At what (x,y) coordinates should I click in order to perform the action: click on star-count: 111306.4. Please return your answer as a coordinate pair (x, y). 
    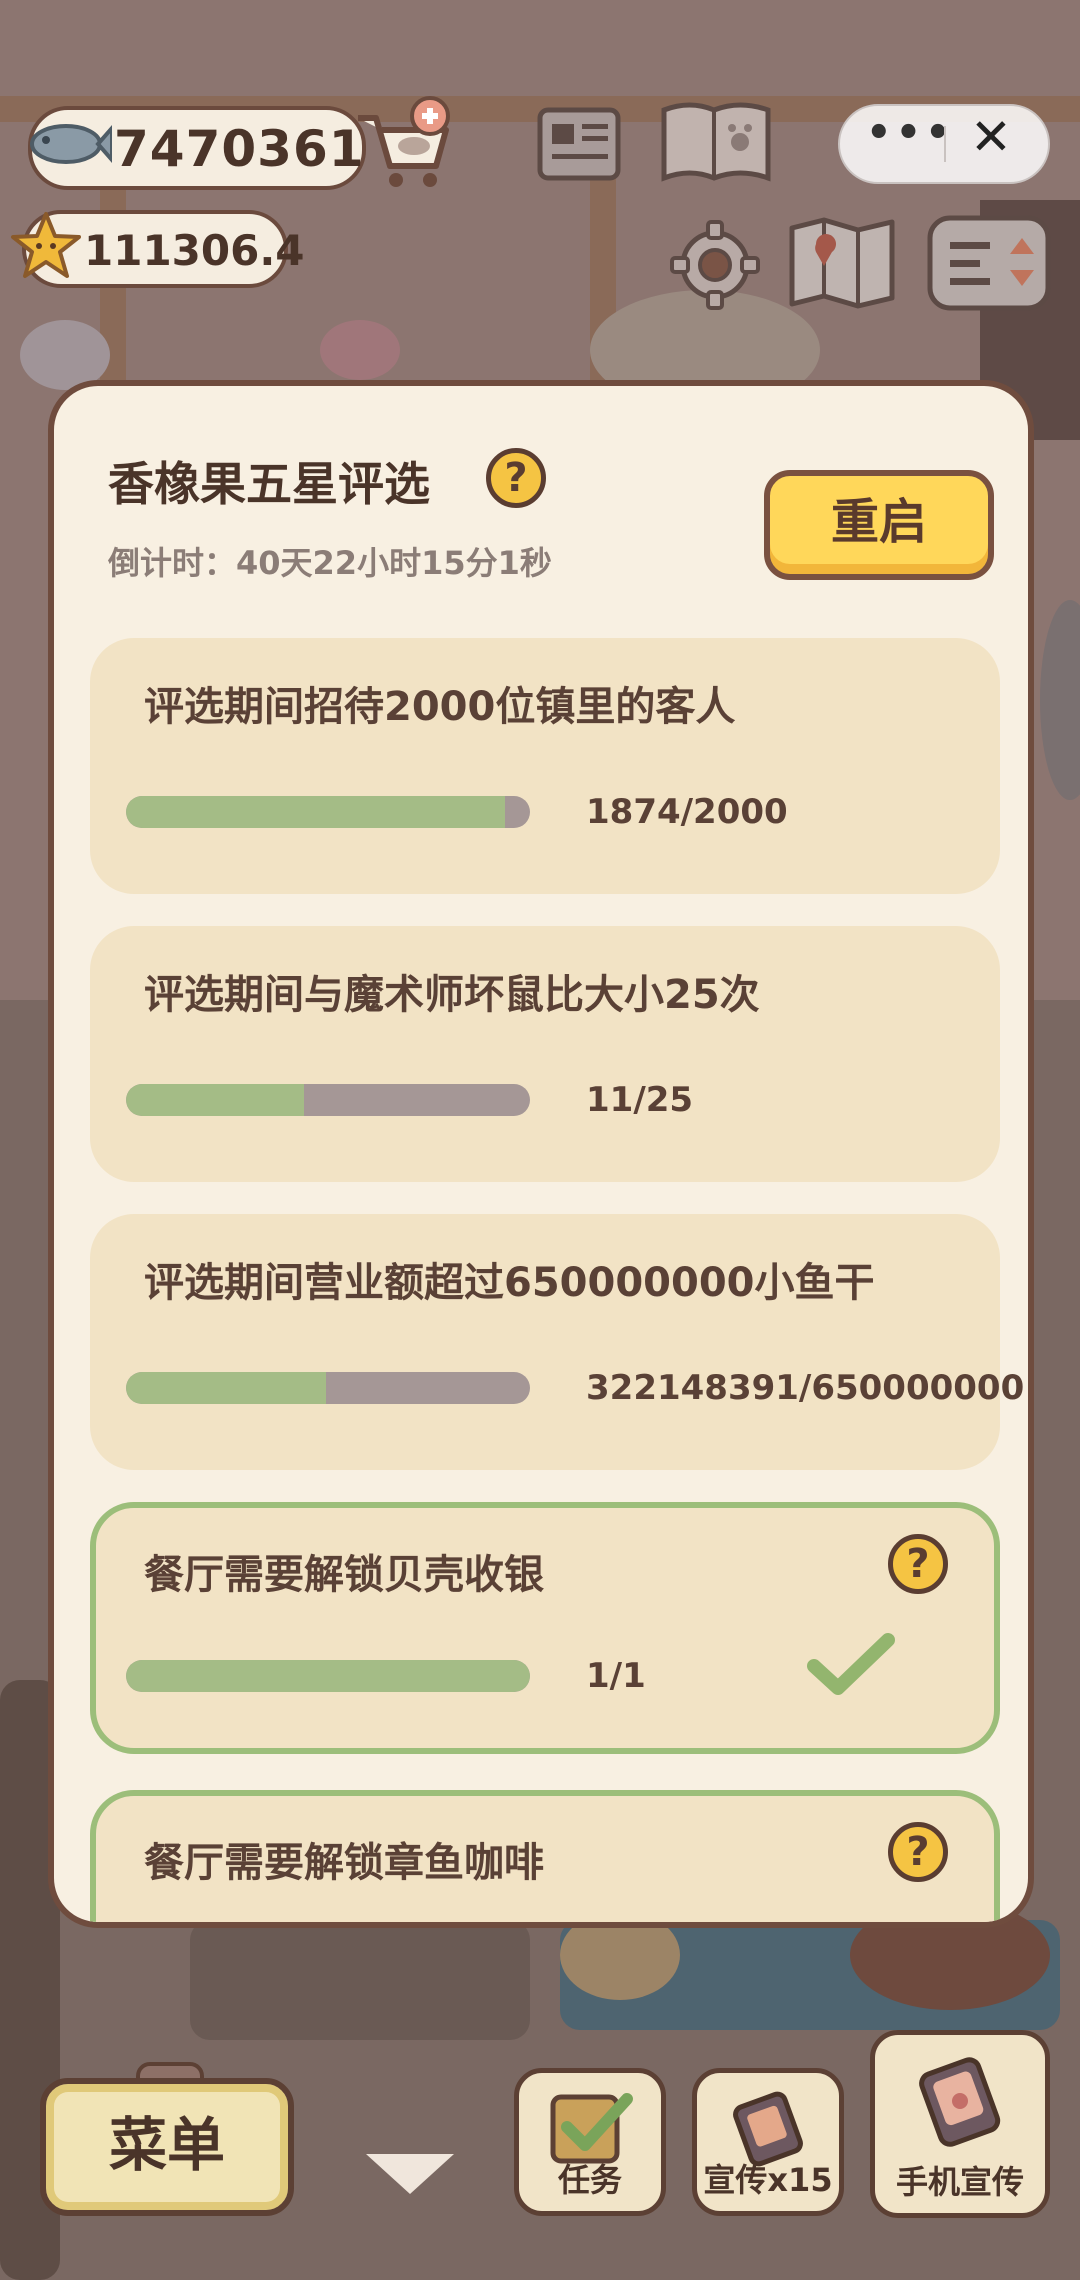
    Looking at the image, I should click on (194, 250).